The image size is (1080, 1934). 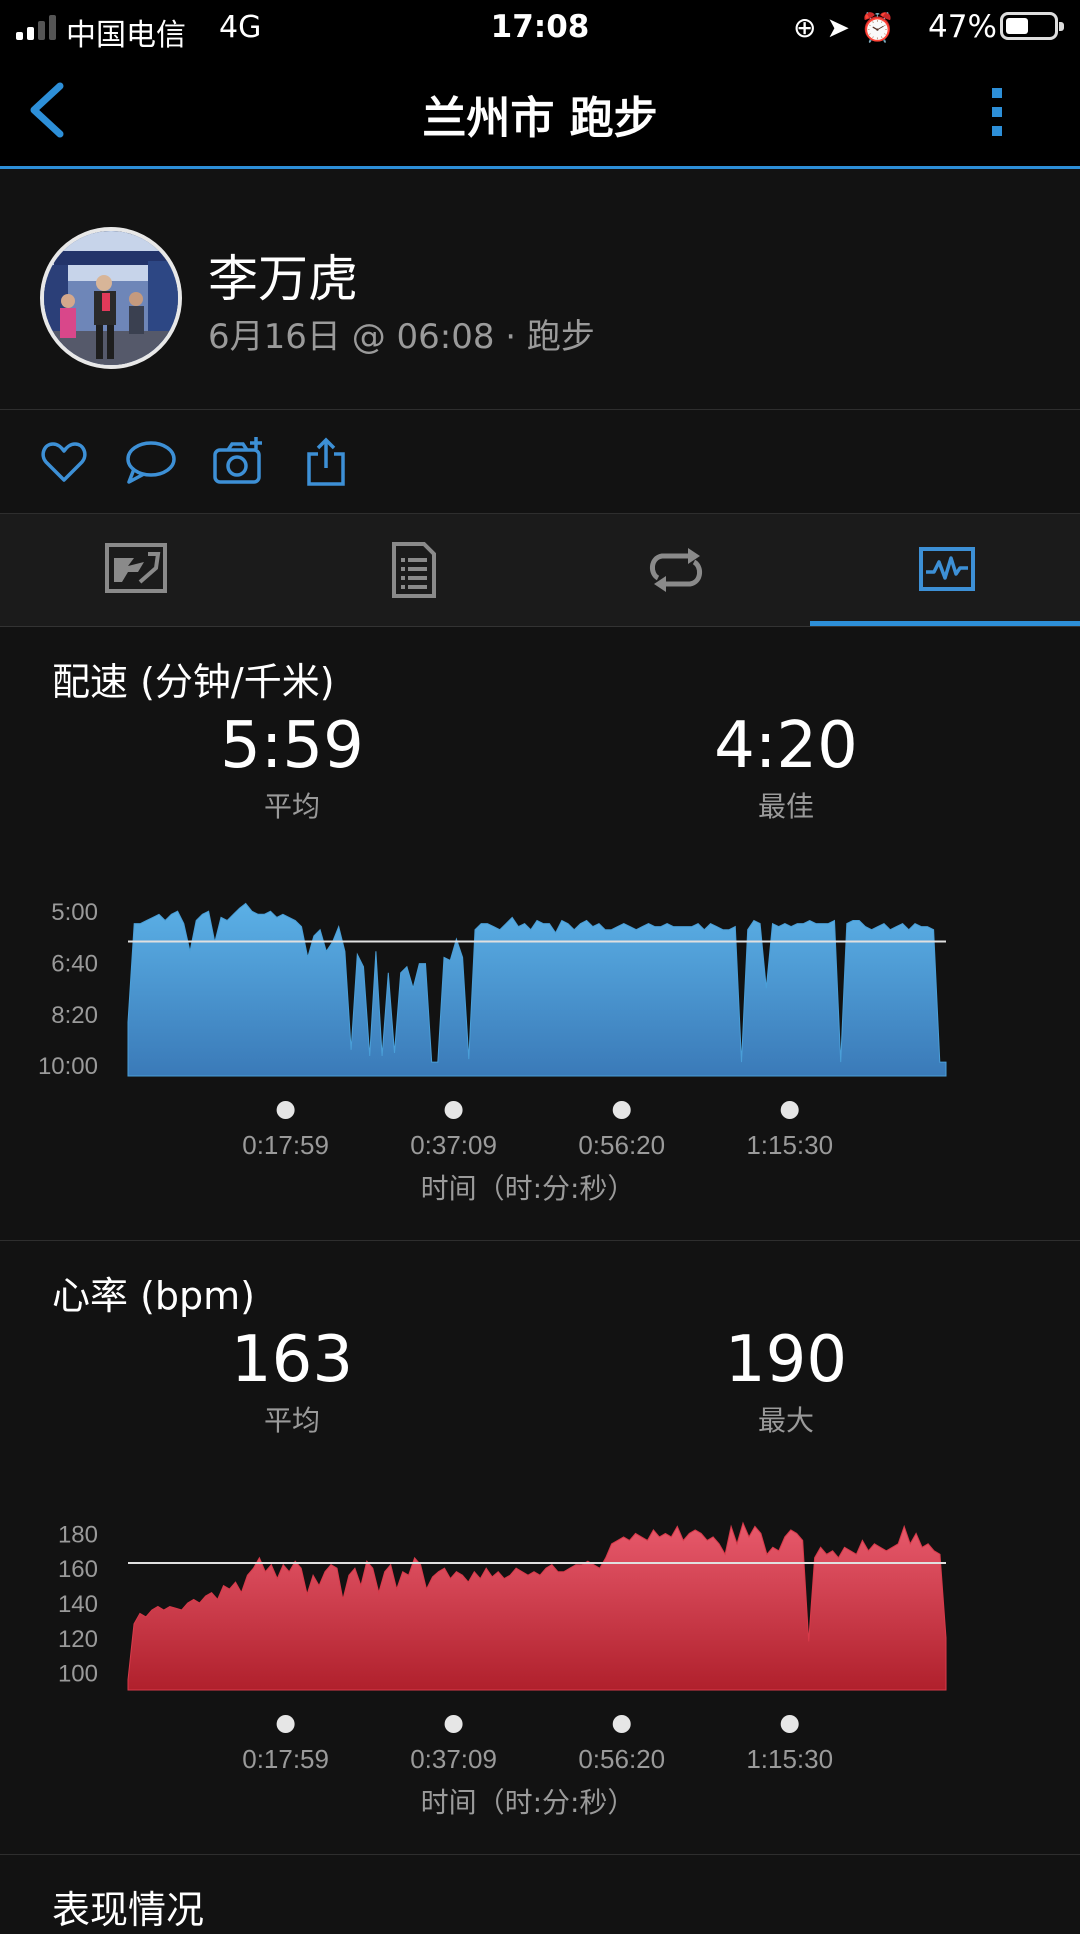 I want to click on pace-avg-value: 5:59, so click(x=292, y=746).